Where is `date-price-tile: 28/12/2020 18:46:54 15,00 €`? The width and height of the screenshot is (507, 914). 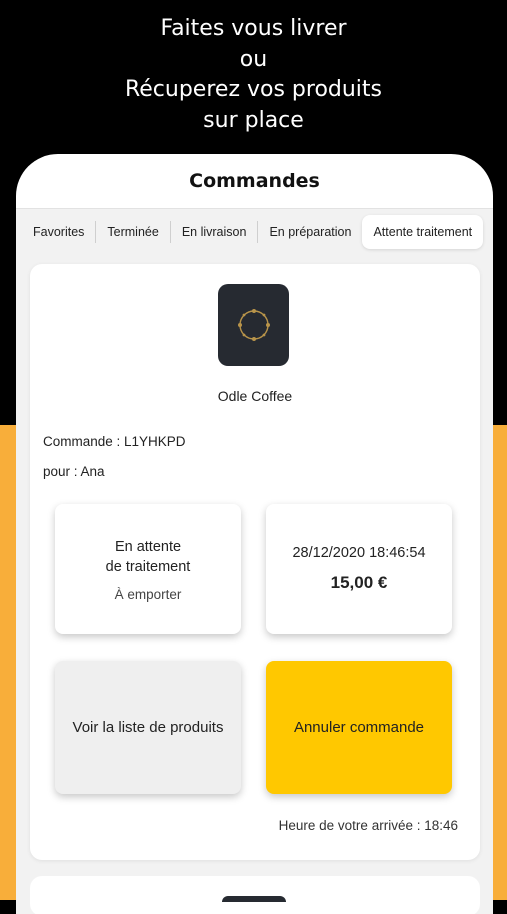 date-price-tile: 28/12/2020 18:46:54 15,00 € is located at coordinates (359, 569).